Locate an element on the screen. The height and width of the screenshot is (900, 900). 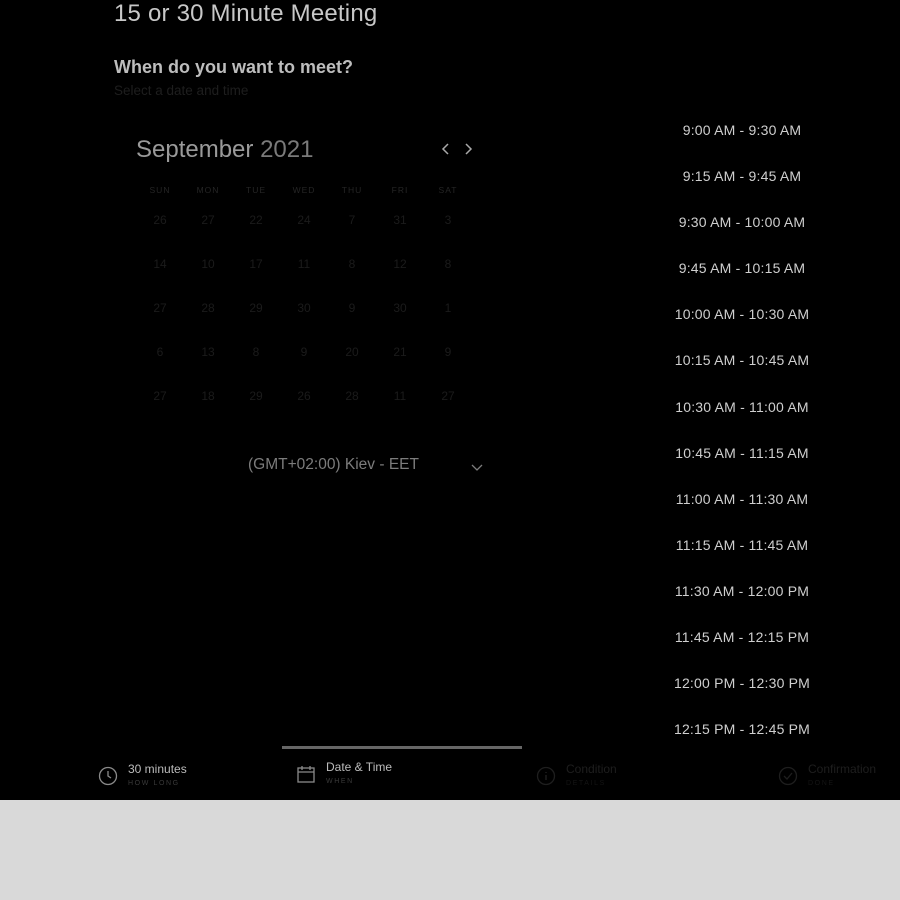
step-sublabel: DONE is located at coordinates (821, 783).